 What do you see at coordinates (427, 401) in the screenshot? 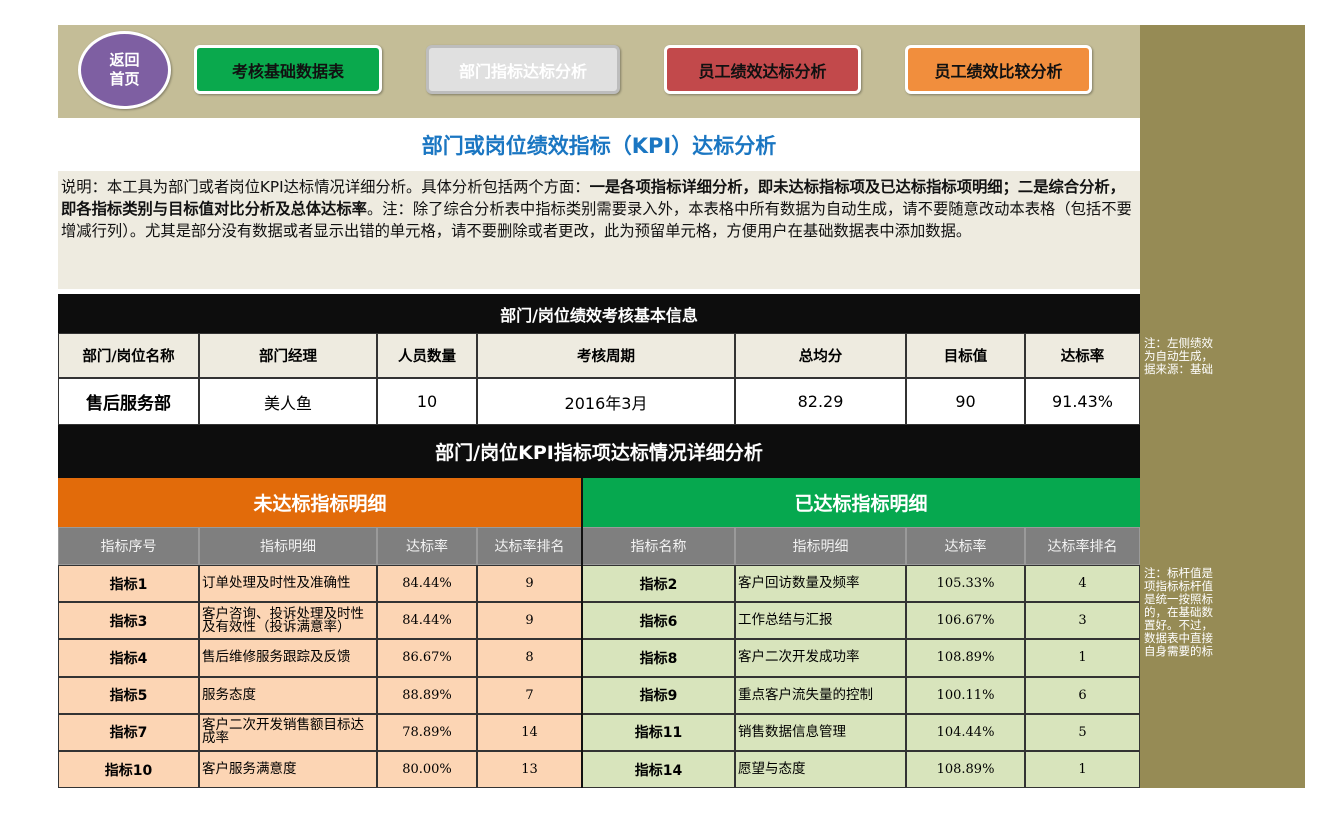
I see `info-value-staff-count: 10` at bounding box center [427, 401].